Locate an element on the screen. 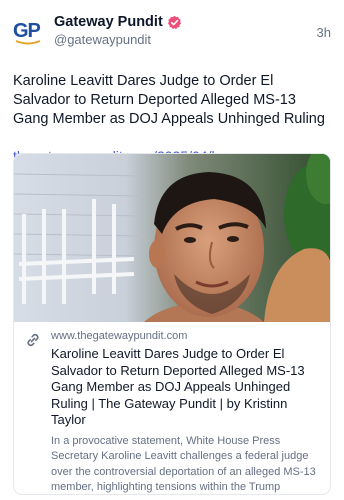 The image size is (344, 500). gateway-pundit-logo-icon: GP is located at coordinates (27, 32).